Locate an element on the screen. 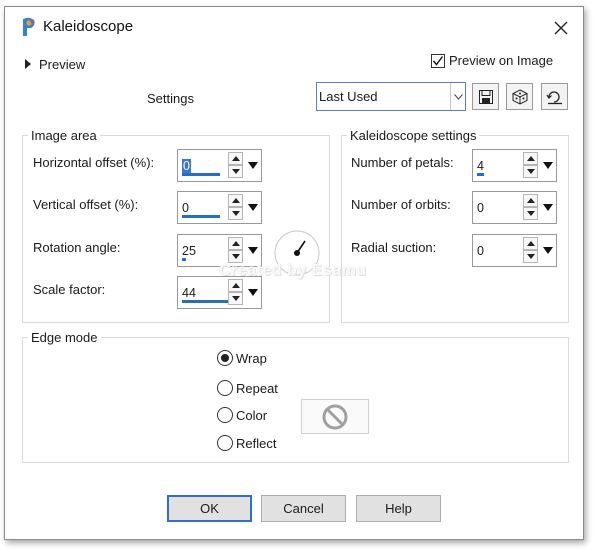 The image size is (596, 550). rotation-angle-input: 25 is located at coordinates (201, 251).